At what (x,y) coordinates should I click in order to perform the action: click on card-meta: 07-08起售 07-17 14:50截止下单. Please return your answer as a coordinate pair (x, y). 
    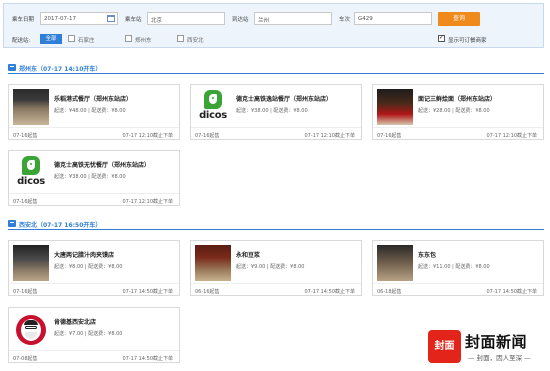
    Looking at the image, I should click on (94, 356).